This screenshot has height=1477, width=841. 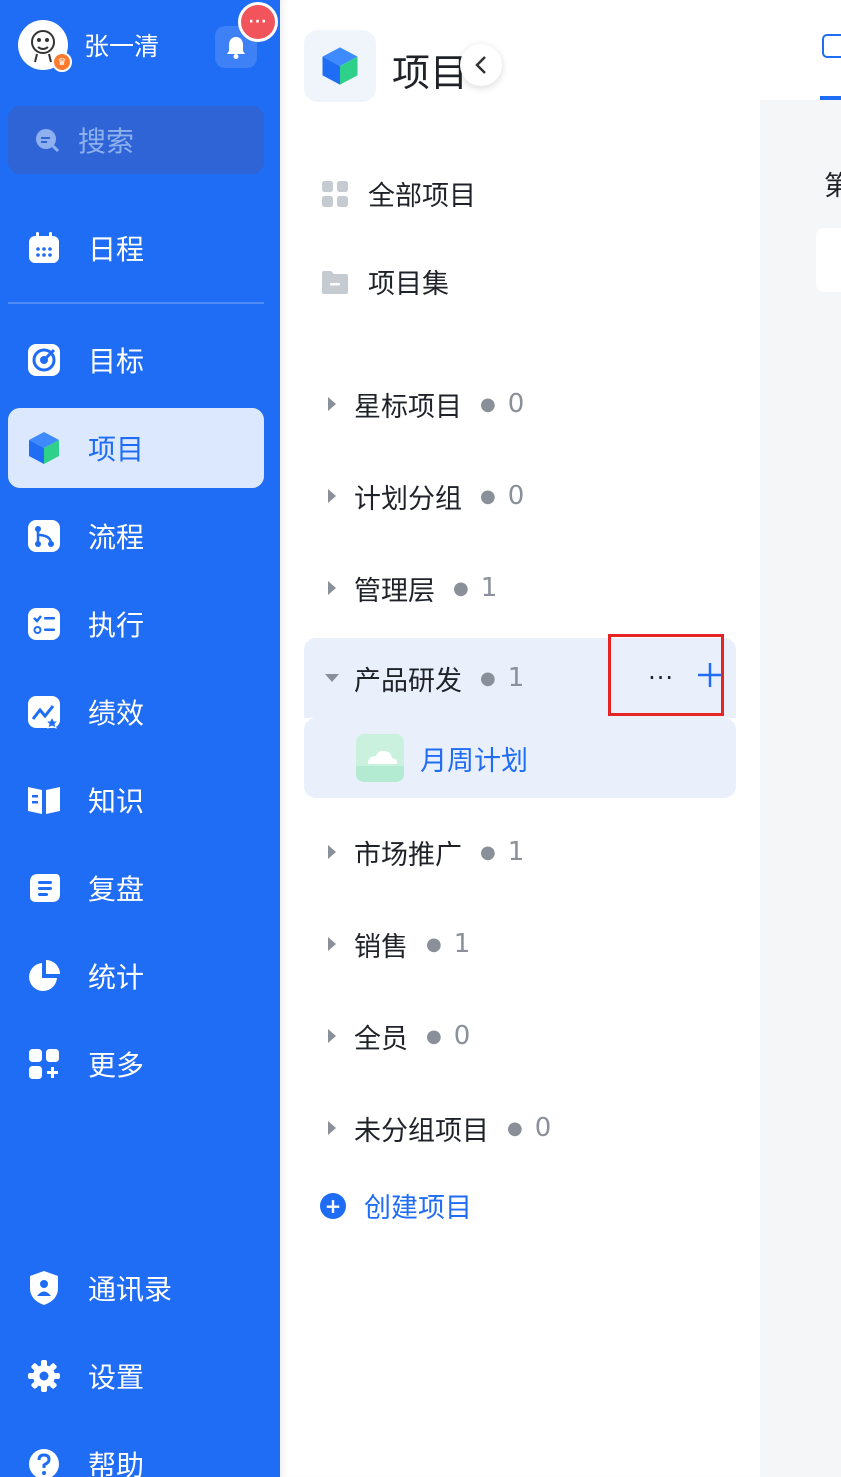 What do you see at coordinates (800, 738) in the screenshot?
I see `main-content: 第` at bounding box center [800, 738].